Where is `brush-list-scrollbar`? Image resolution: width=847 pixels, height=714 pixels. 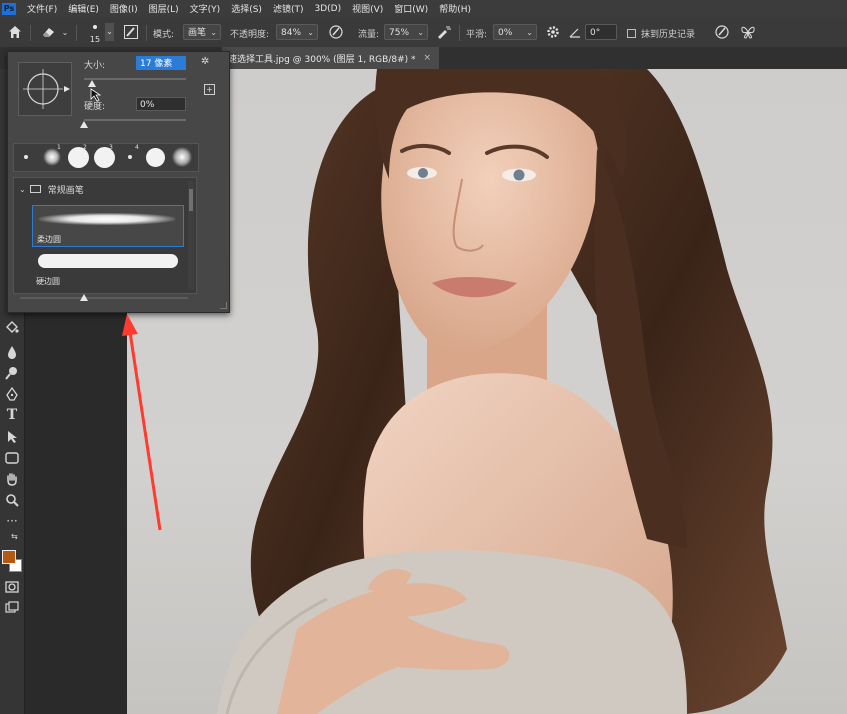 brush-list-scrollbar is located at coordinates (191, 235).